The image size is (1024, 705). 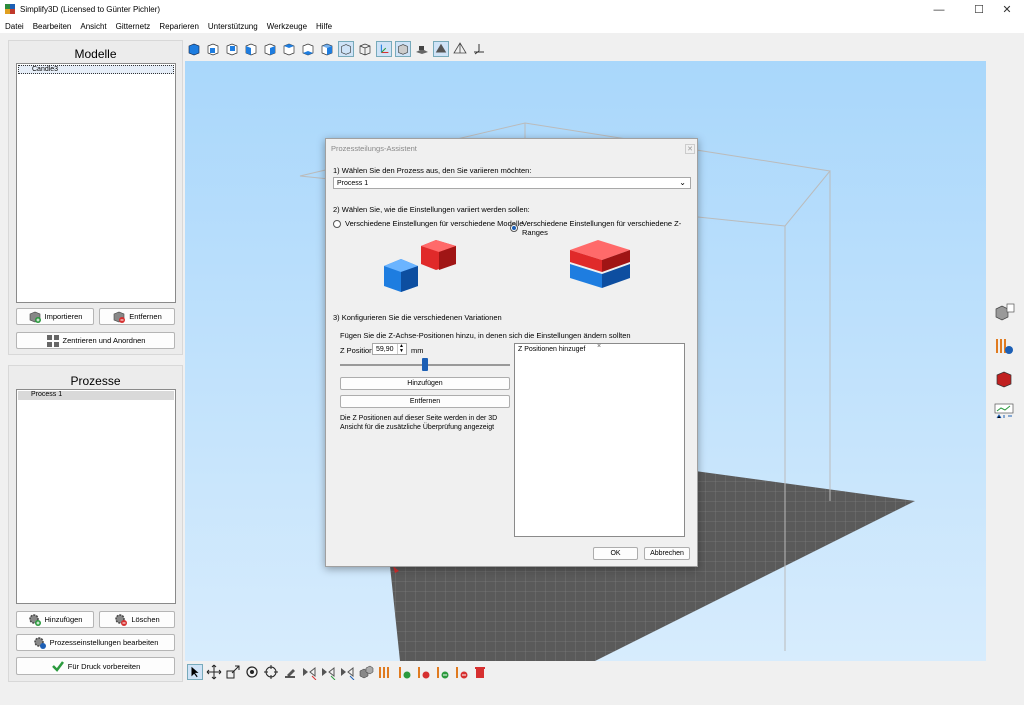 What do you see at coordinates (286, 25) in the screenshot?
I see `menu-werkzeuge: Werkzeuge` at bounding box center [286, 25].